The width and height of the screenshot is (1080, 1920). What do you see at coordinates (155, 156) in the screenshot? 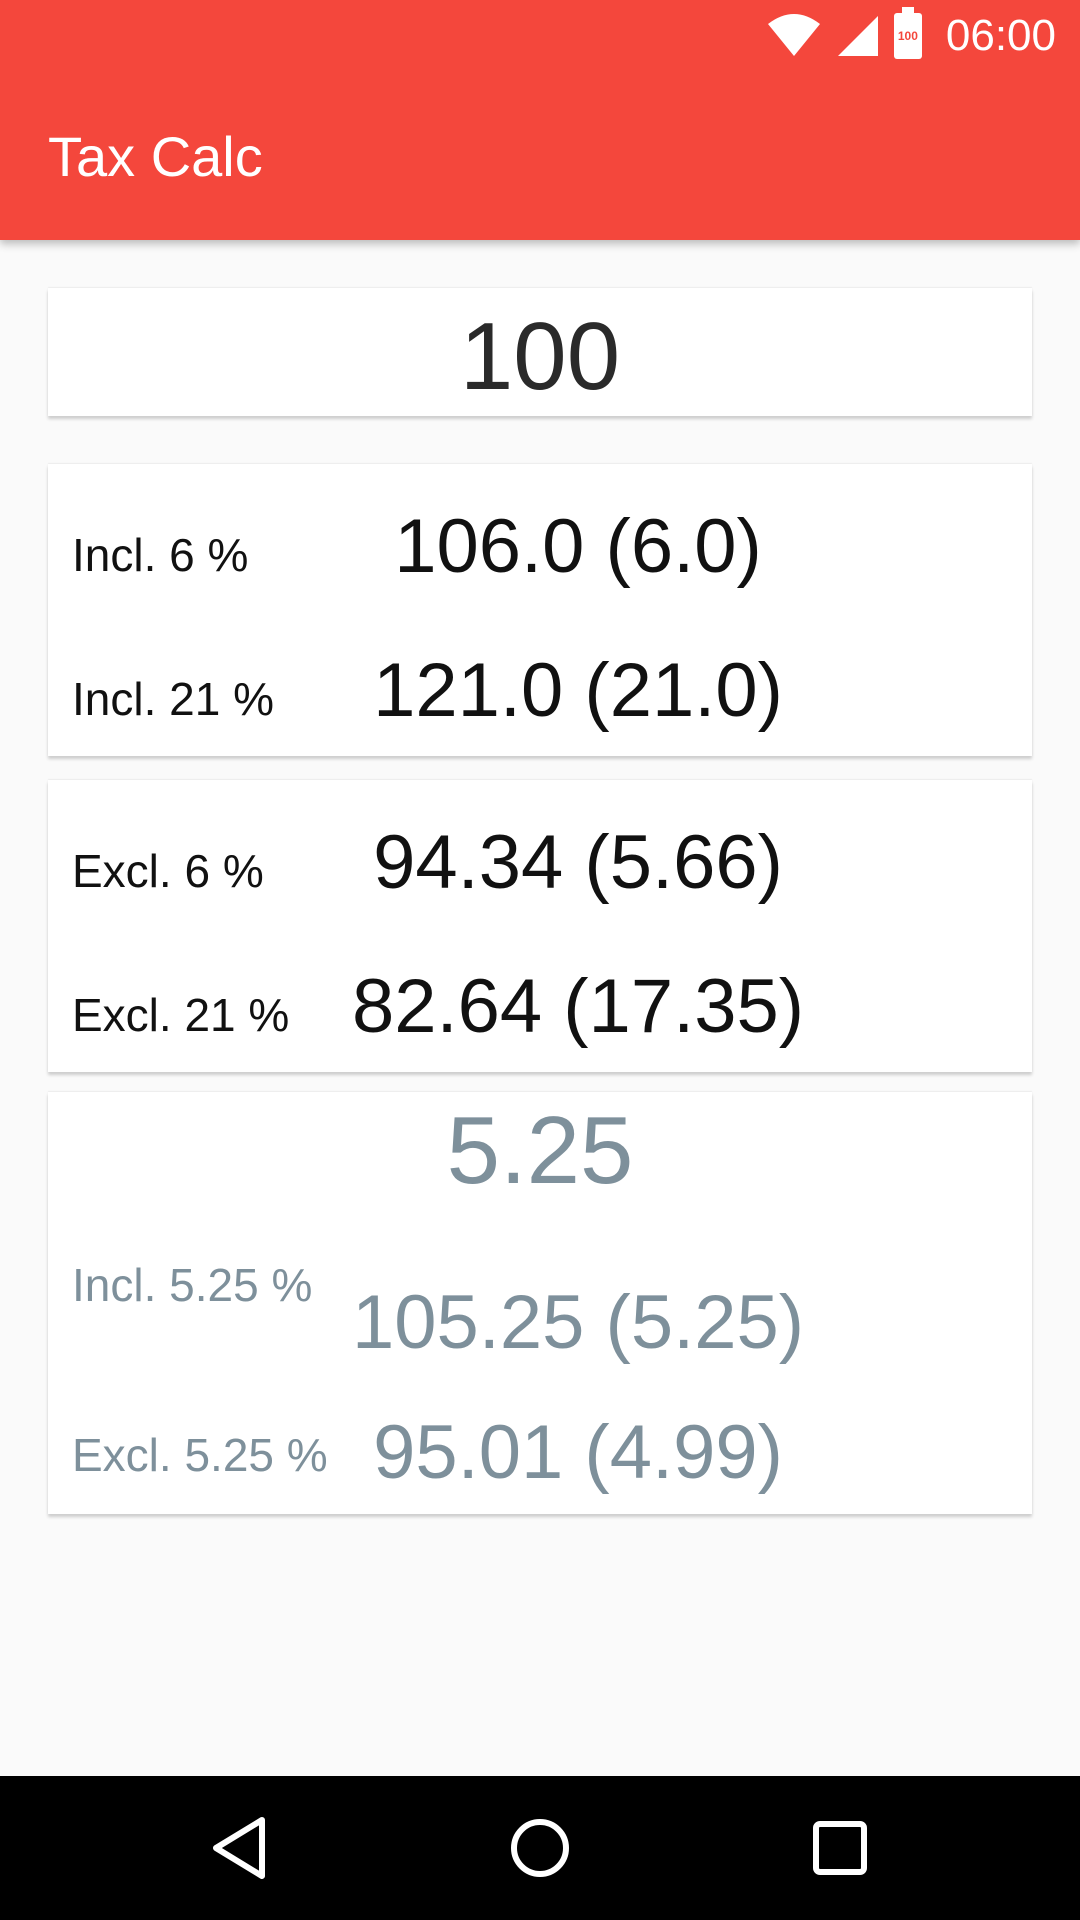
I see `app-title: Tax Calc` at bounding box center [155, 156].